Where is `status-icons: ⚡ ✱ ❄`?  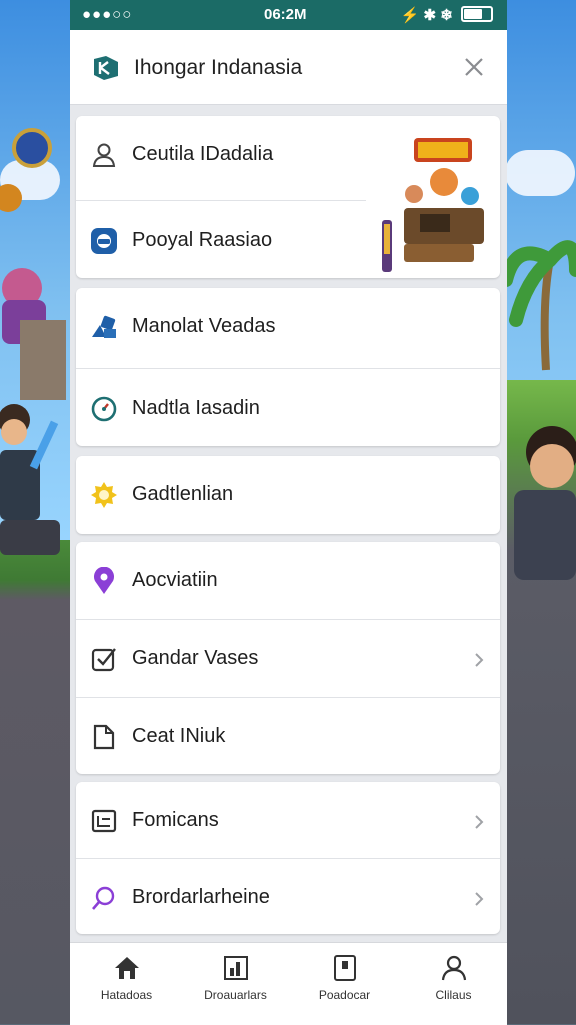
status-icons: ⚡ ✱ ❄ is located at coordinates (447, 15).